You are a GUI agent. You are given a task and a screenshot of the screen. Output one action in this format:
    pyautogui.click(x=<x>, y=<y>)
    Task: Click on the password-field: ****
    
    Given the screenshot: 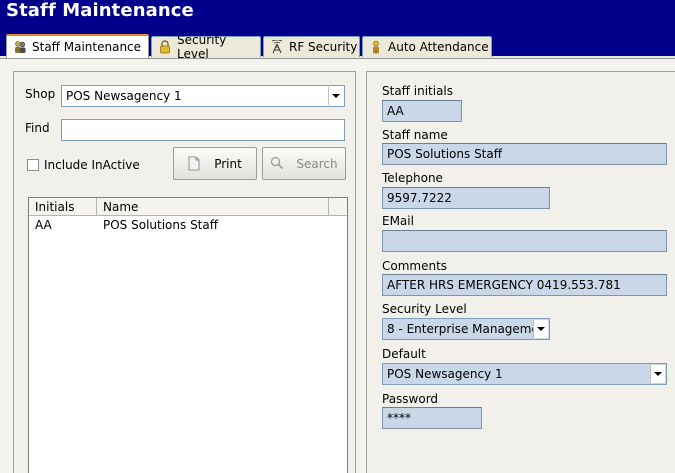 What is the action you would take?
    pyautogui.click(x=432, y=418)
    